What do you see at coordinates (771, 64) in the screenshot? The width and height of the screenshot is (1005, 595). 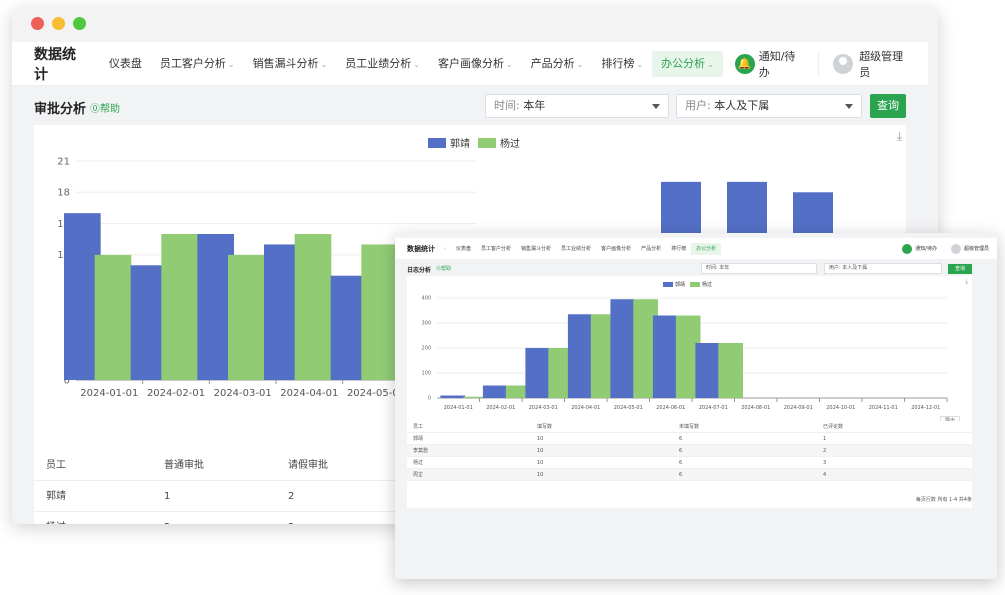 I see `notify-button: 🔔 通知/待办` at bounding box center [771, 64].